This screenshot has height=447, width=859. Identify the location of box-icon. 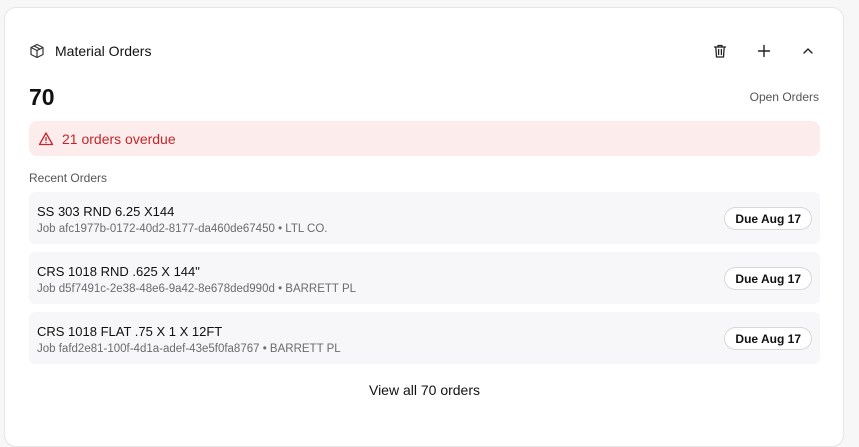
(37, 51).